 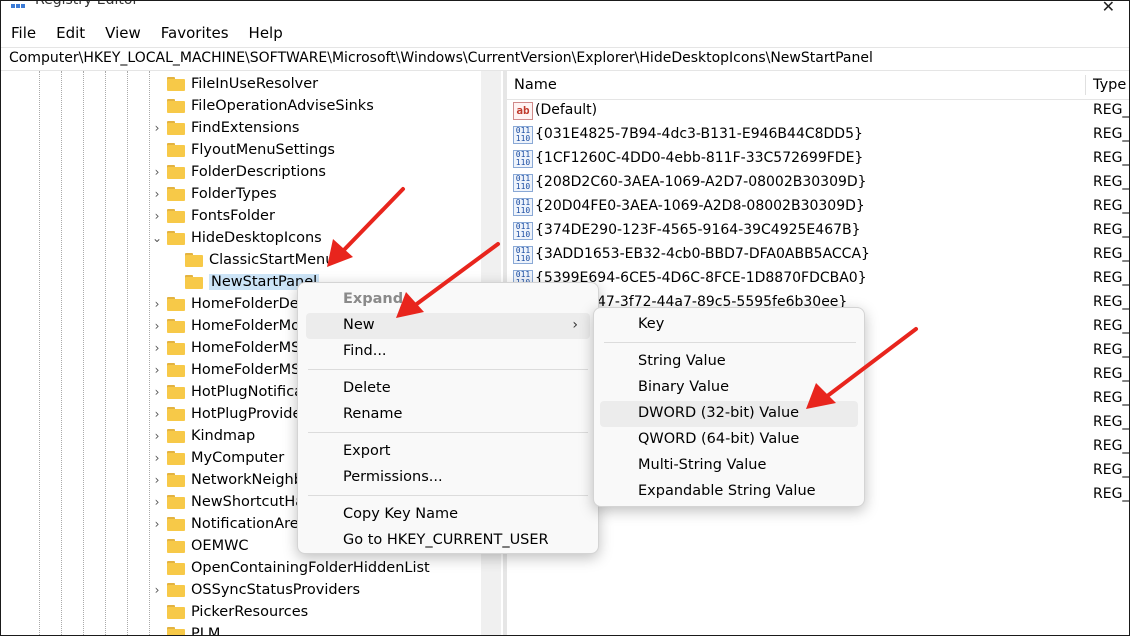 I want to click on context-menu-label: Go to HKEY_CURRENT_USER, so click(x=446, y=540).